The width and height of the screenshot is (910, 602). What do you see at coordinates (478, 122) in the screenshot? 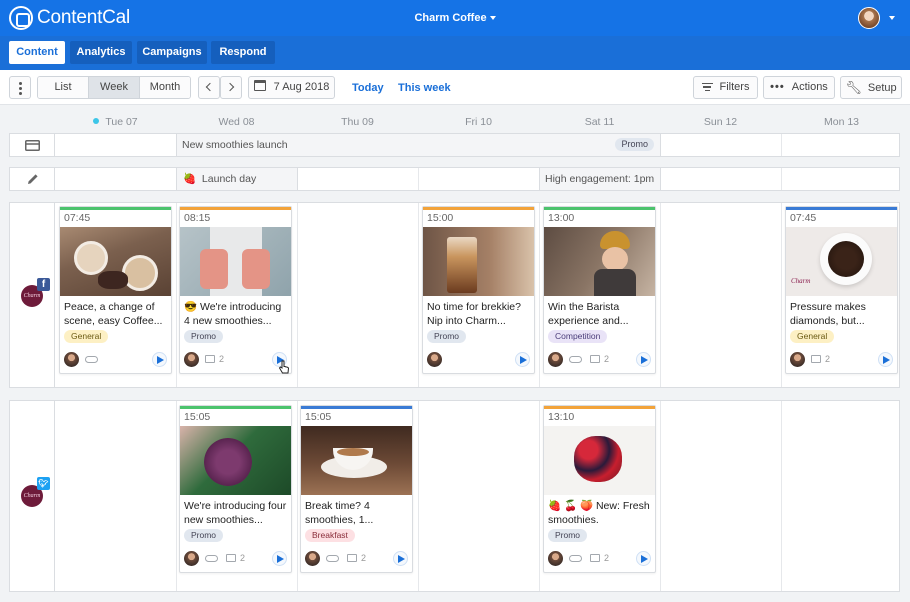
I see `day-header-fri: Fri 10` at bounding box center [478, 122].